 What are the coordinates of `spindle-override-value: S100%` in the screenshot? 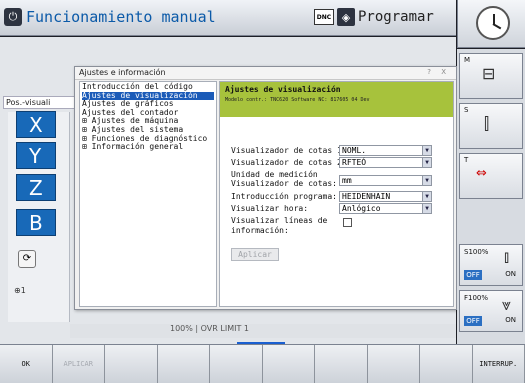 It's located at (476, 252).